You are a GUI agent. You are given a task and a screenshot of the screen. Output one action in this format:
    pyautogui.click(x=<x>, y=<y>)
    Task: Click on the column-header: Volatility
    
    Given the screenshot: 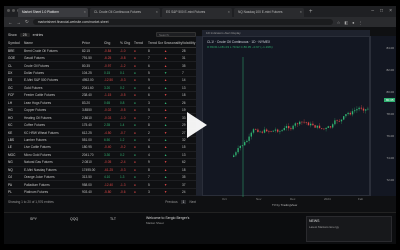 What is the action you would take?
    pyautogui.click(x=189, y=43)
    